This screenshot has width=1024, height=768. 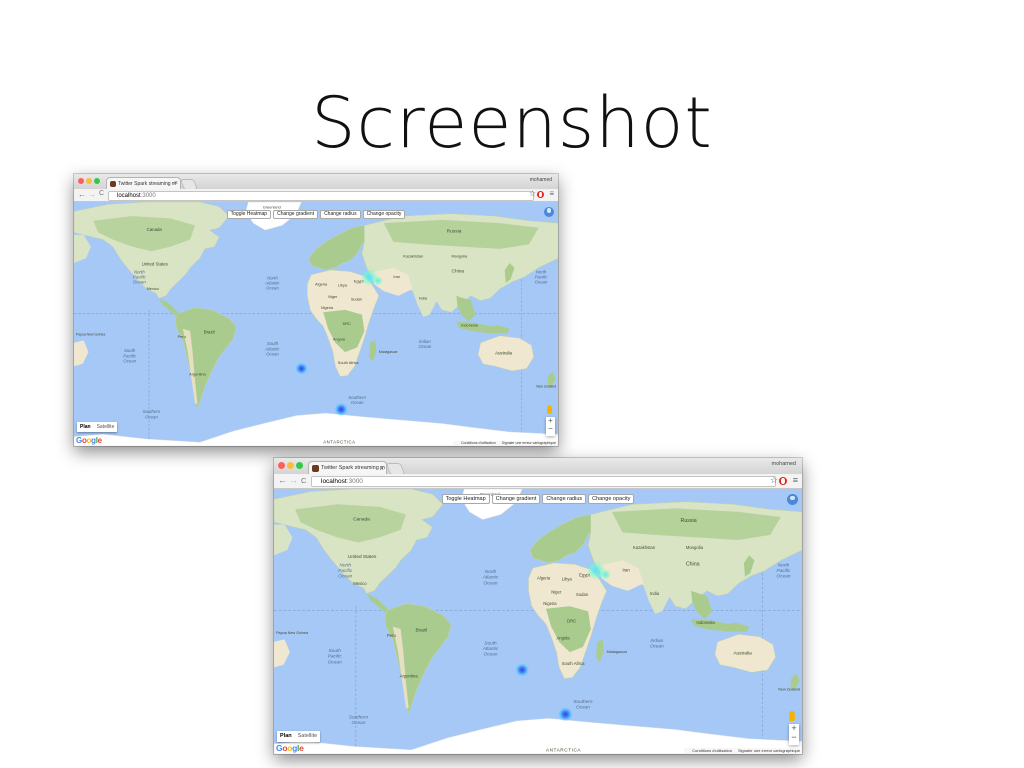 I want to click on label-indonesia: Indonesia, so click(x=470, y=325).